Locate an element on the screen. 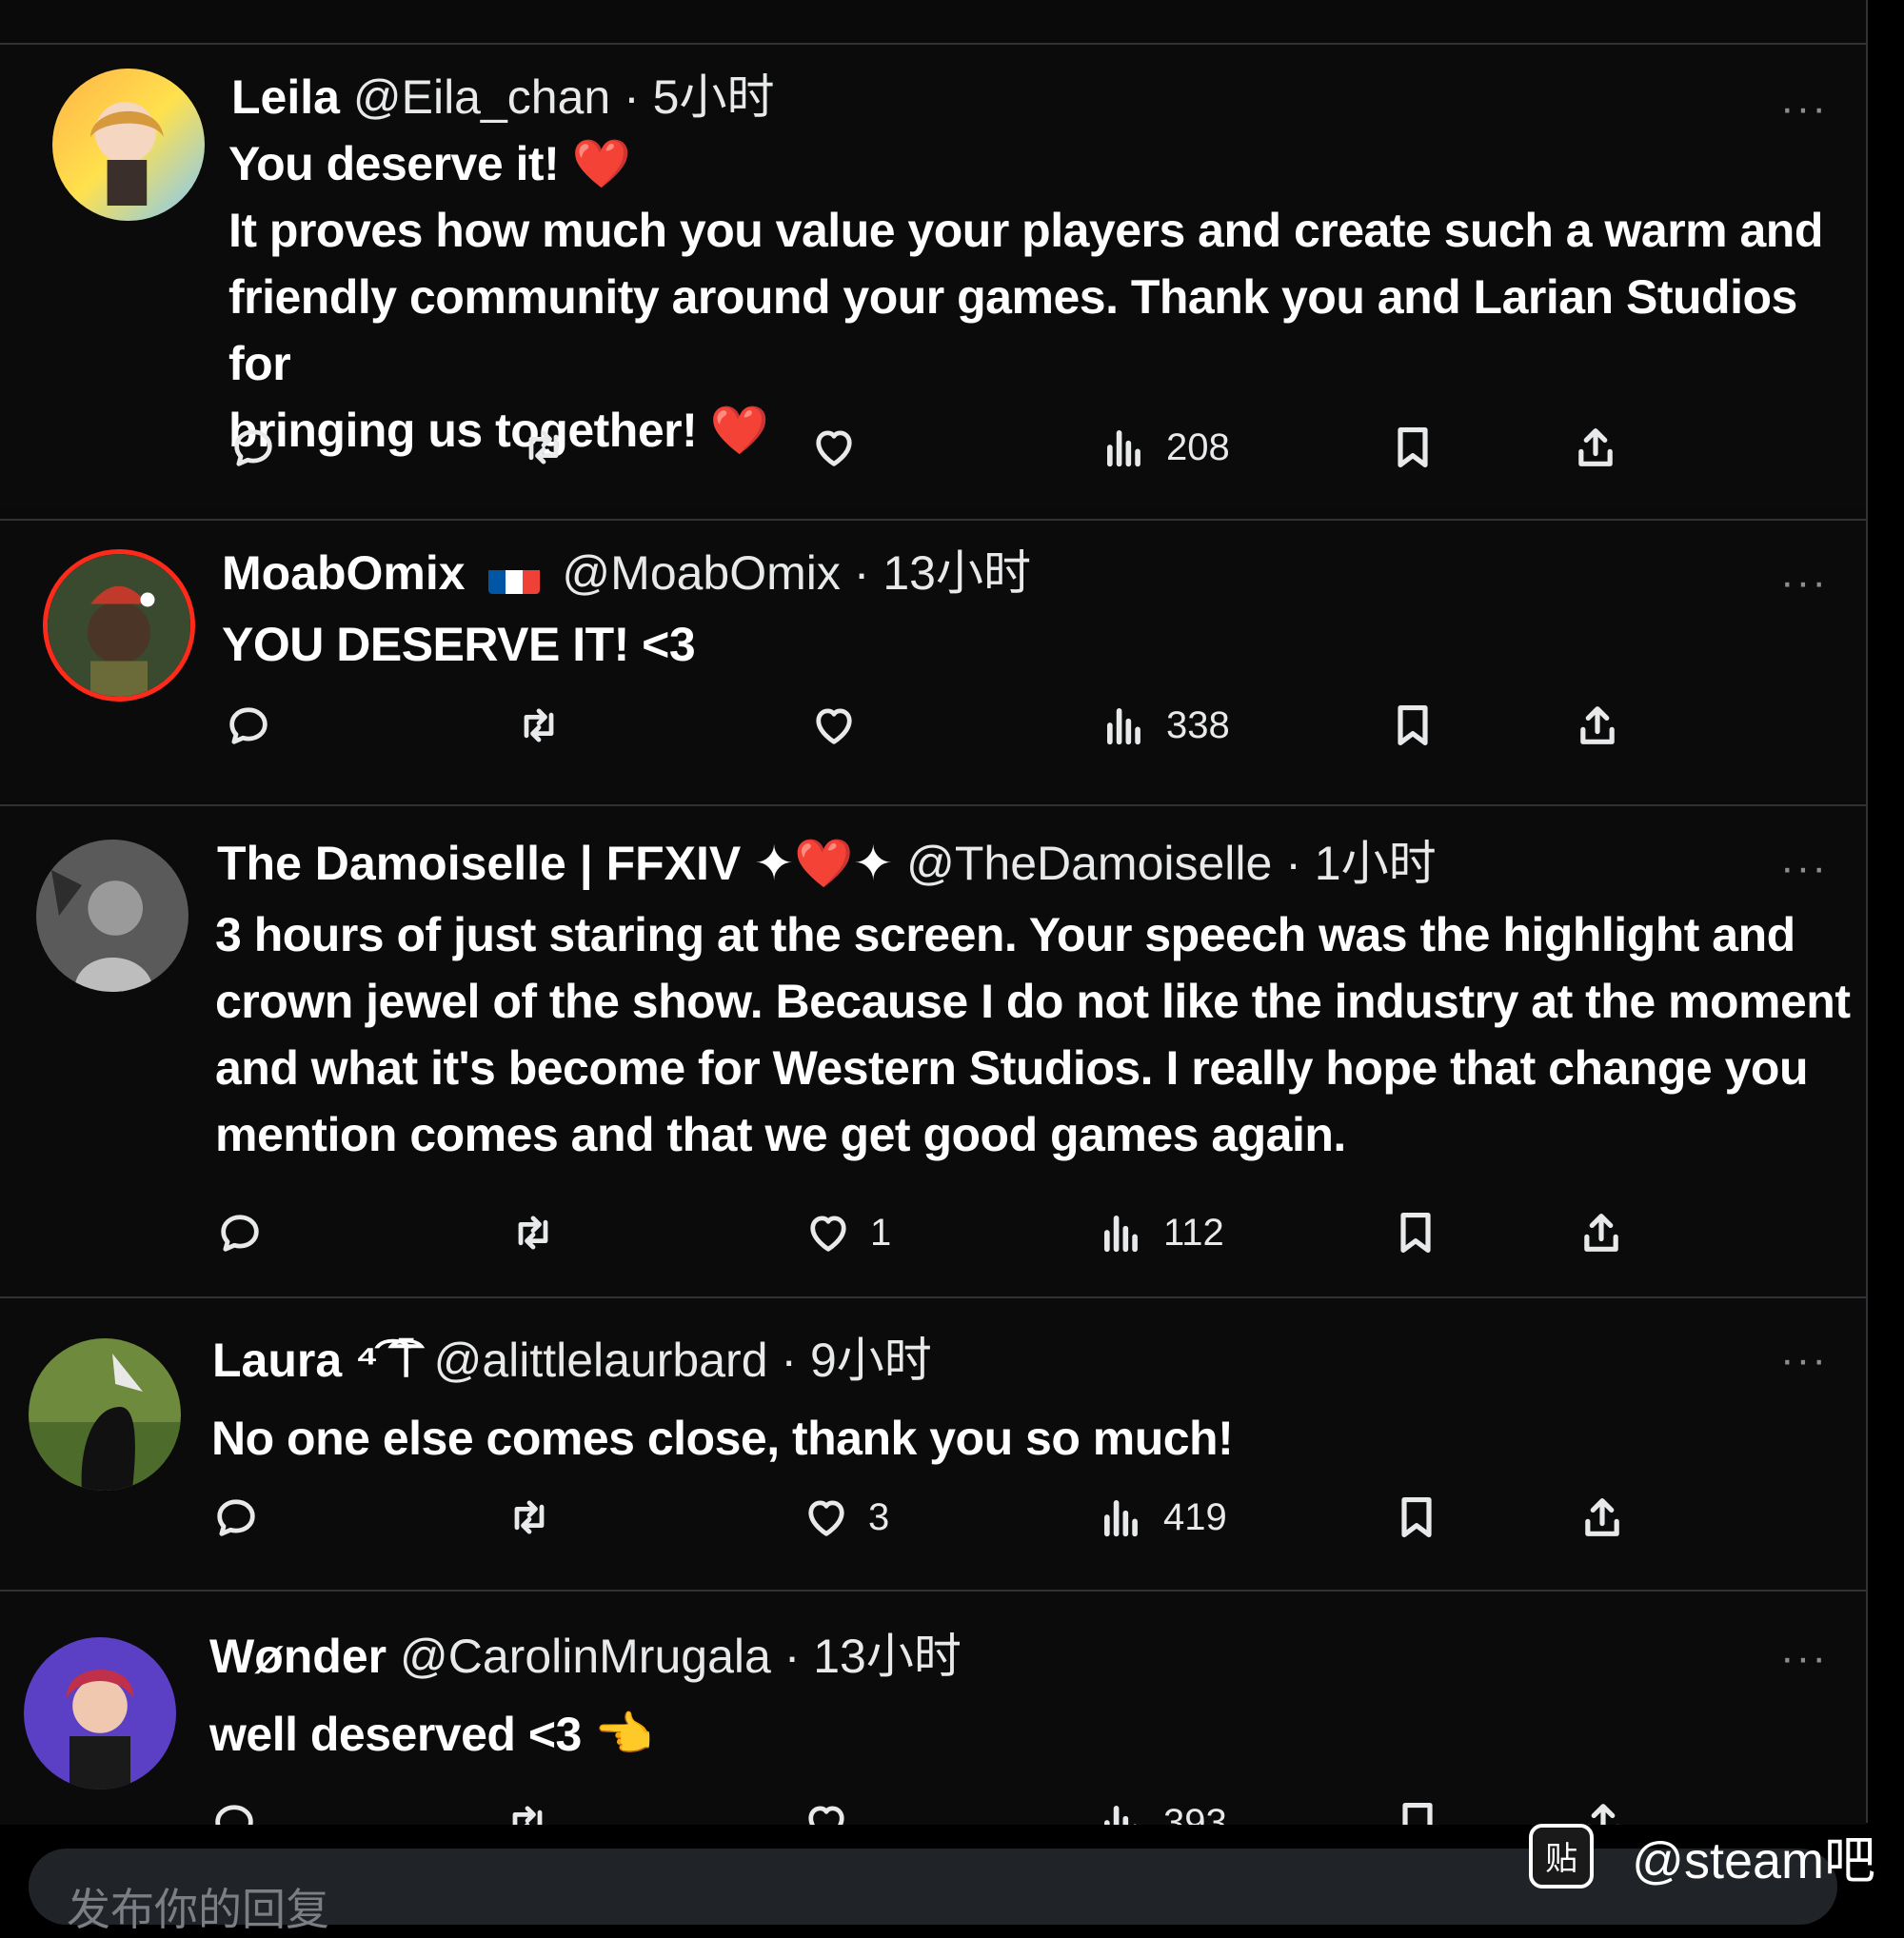 The width and height of the screenshot is (1904, 1938). like-button: 1 is located at coordinates (847, 1232).